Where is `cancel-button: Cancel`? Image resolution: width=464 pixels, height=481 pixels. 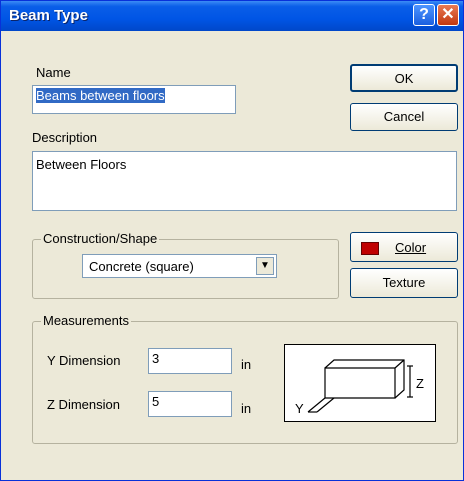 cancel-button: Cancel is located at coordinates (404, 117).